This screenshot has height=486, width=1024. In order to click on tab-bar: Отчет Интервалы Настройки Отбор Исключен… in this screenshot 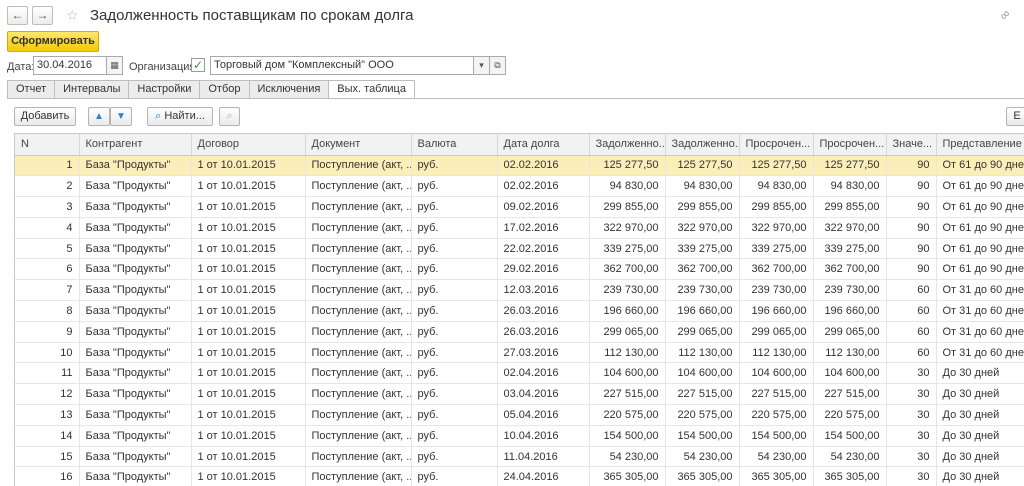, I will do `click(211, 89)`.